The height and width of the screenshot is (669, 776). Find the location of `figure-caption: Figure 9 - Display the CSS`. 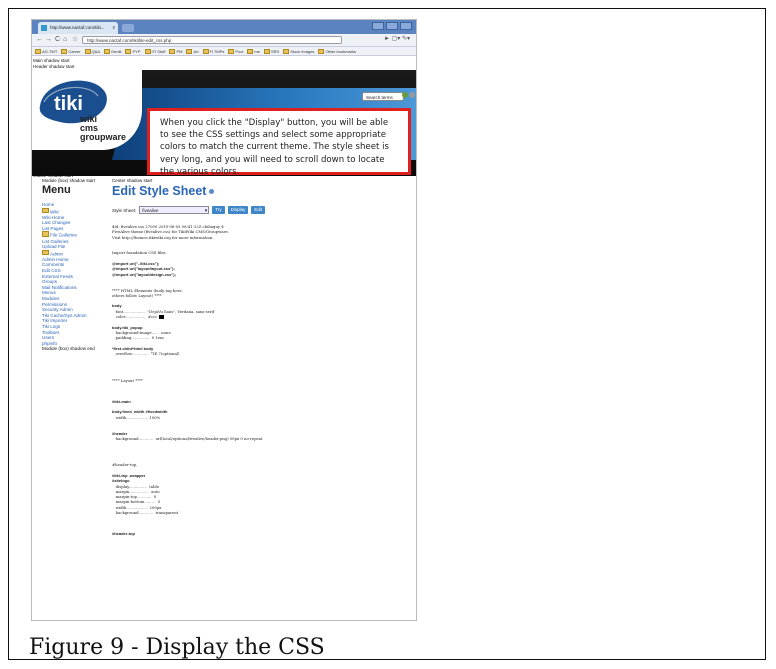

figure-caption: Figure 9 - Display the CSS is located at coordinates (177, 647).